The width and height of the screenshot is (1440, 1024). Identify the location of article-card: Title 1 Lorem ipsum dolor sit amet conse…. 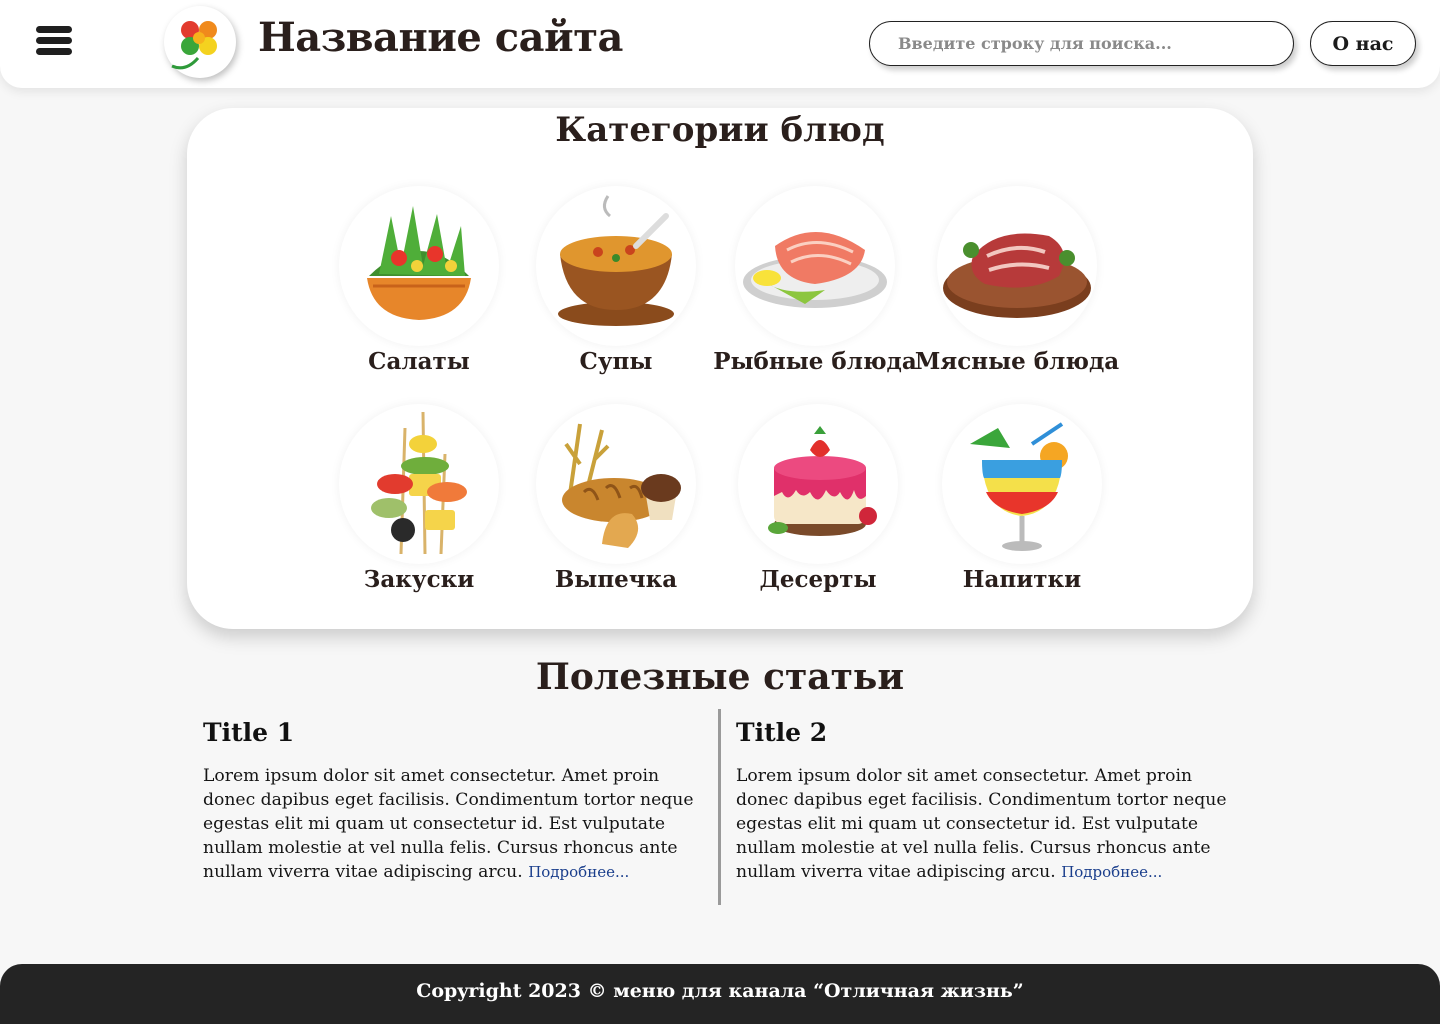
(453, 801).